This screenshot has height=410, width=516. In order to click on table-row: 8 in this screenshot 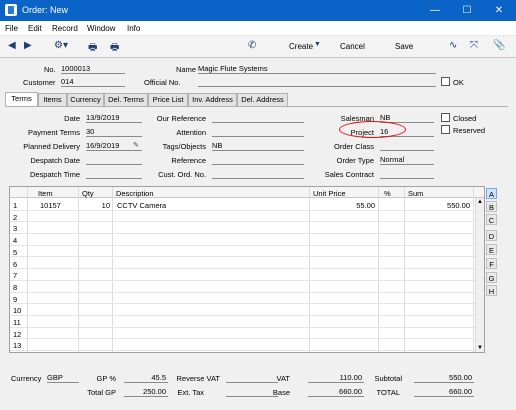, I will do `click(242, 287)`.